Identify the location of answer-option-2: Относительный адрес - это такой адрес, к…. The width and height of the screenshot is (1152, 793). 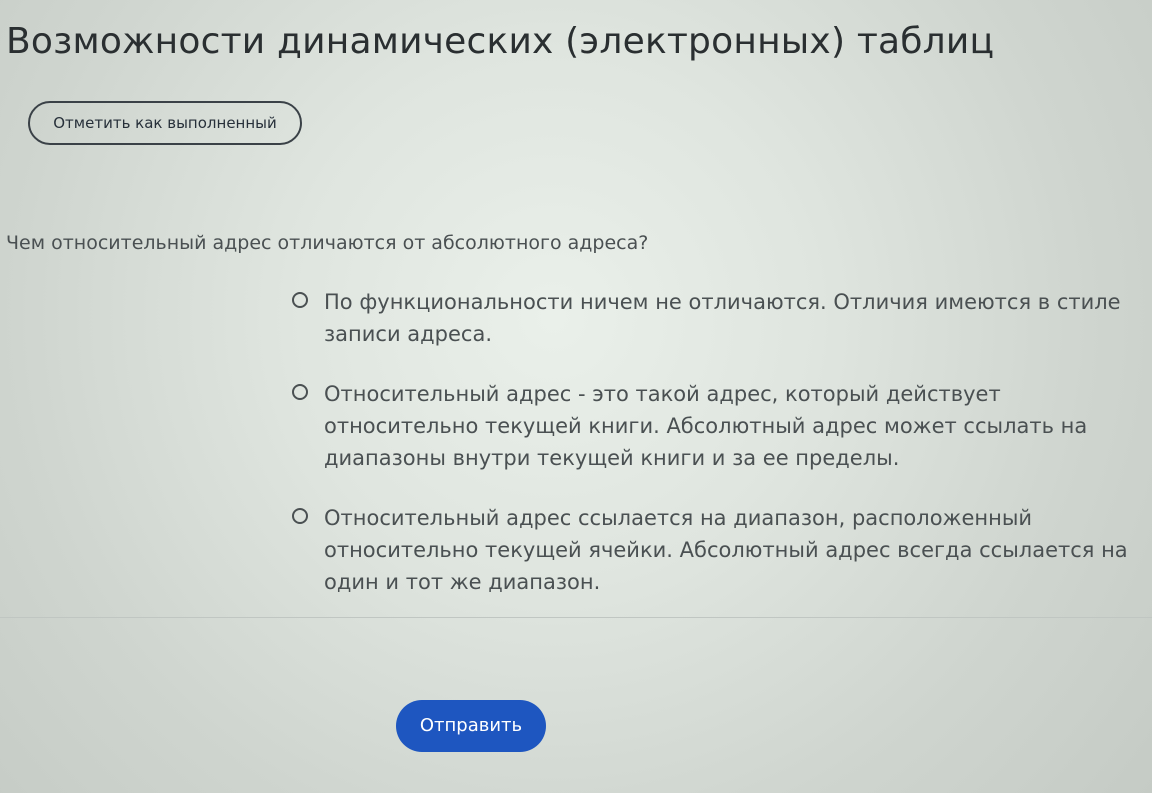
(714, 426).